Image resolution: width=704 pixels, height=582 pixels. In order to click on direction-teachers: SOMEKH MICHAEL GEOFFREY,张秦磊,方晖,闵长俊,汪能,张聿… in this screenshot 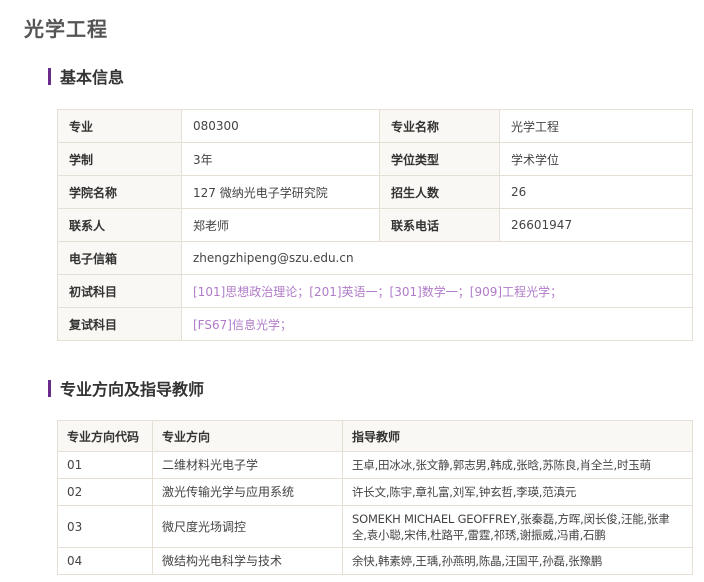, I will do `click(517, 526)`.